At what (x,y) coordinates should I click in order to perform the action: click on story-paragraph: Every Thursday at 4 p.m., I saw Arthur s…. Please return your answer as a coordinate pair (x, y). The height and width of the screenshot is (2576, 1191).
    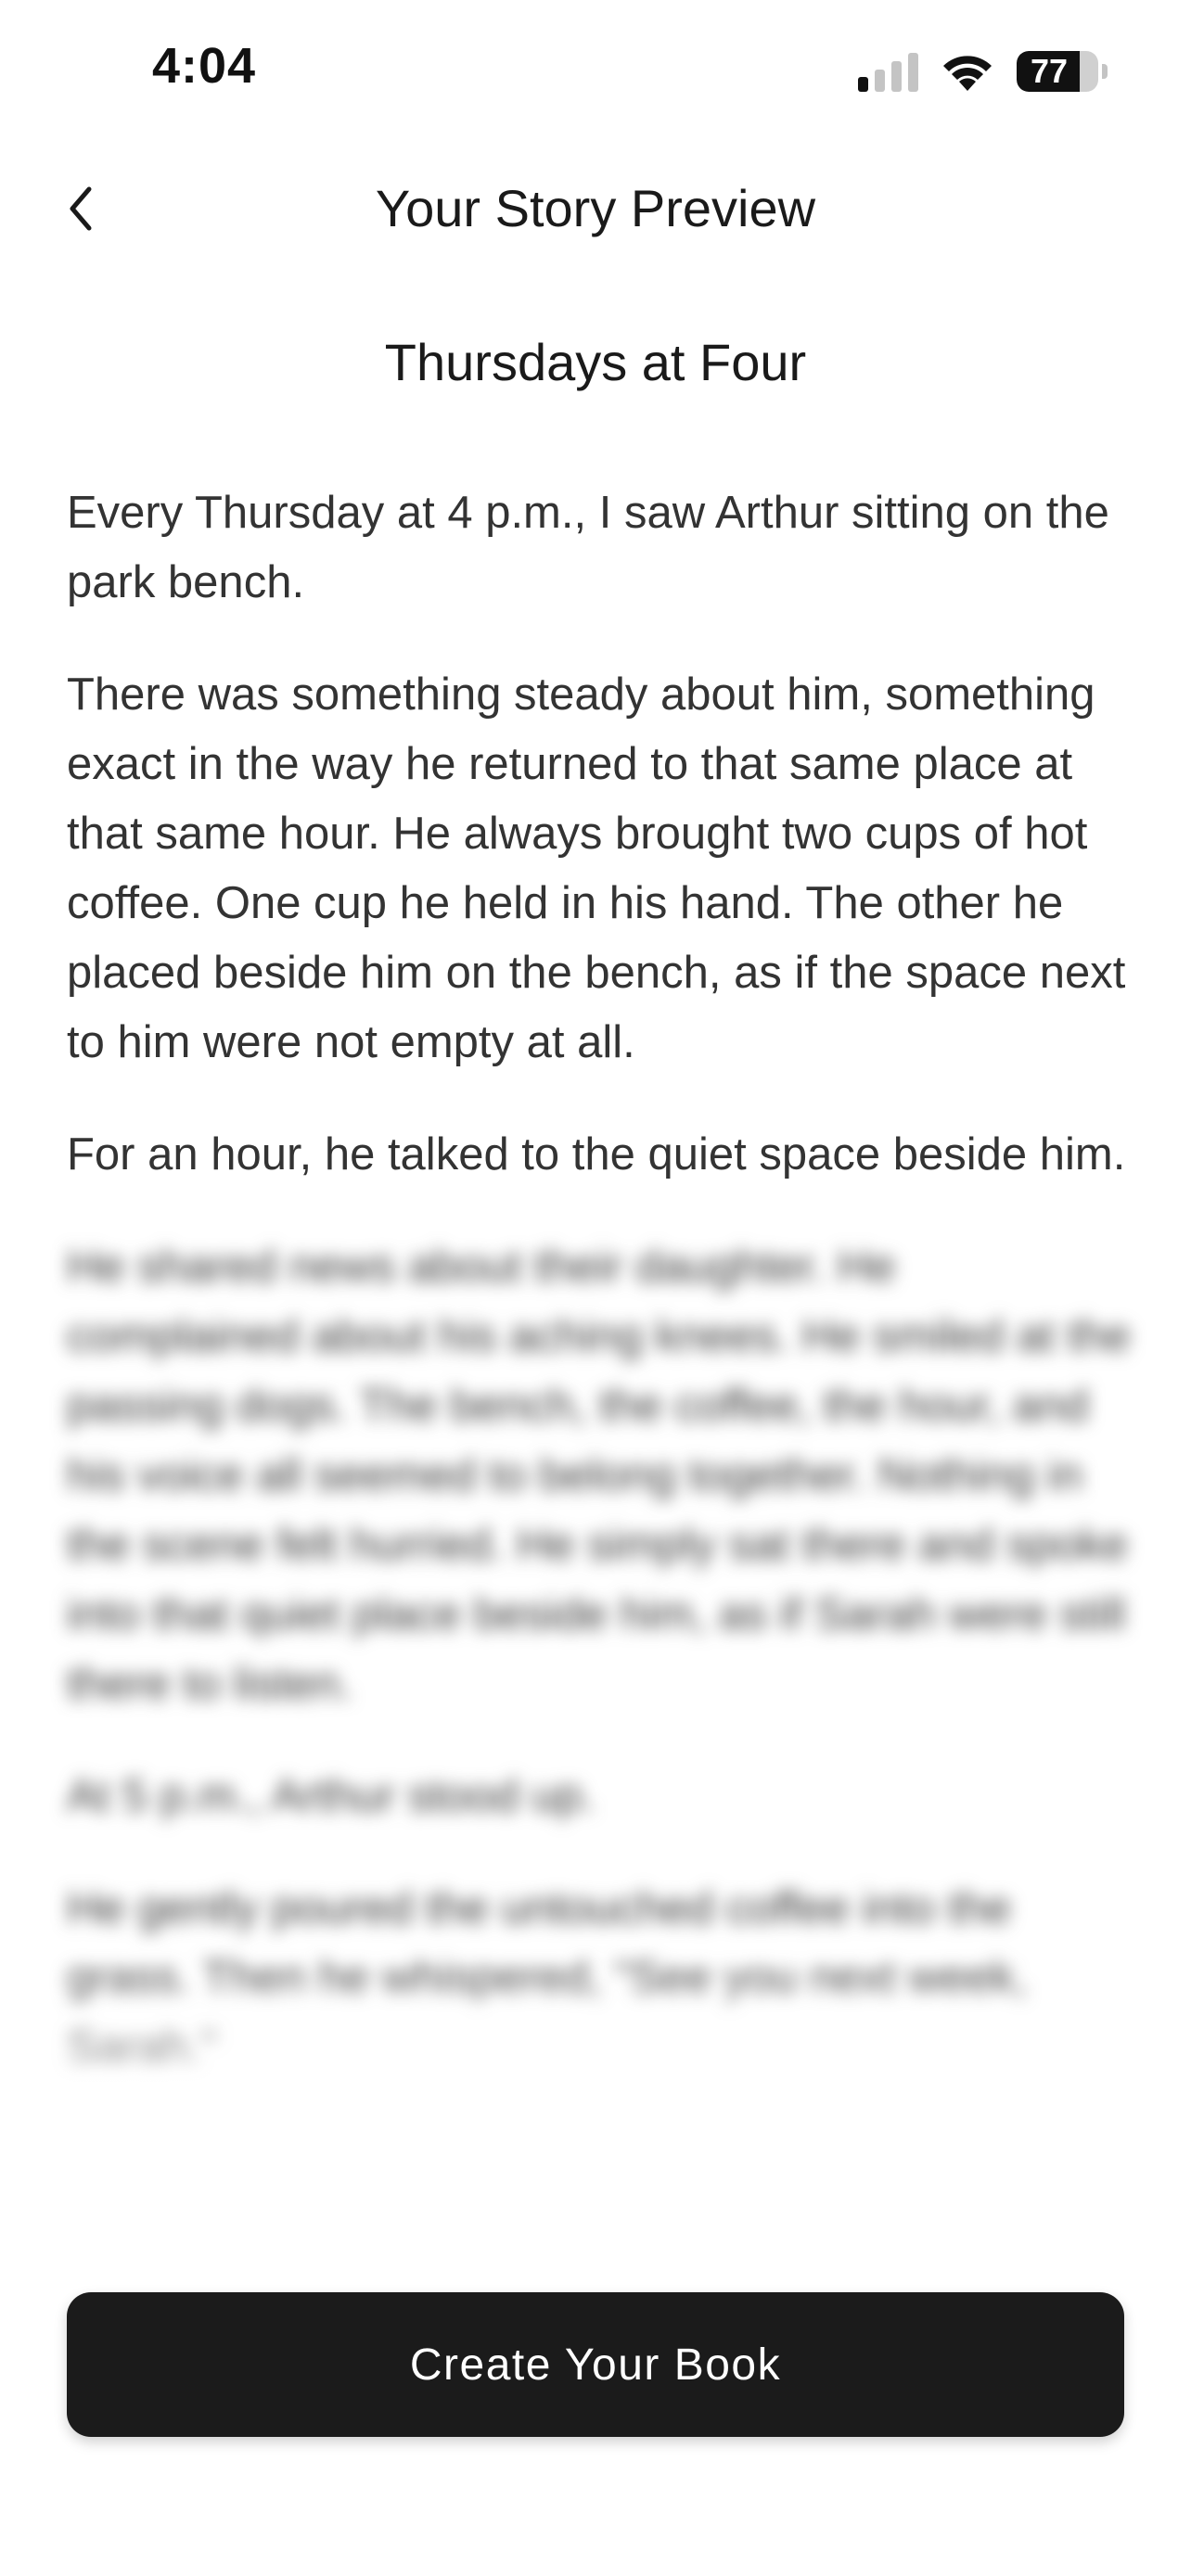
    Looking at the image, I should click on (588, 548).